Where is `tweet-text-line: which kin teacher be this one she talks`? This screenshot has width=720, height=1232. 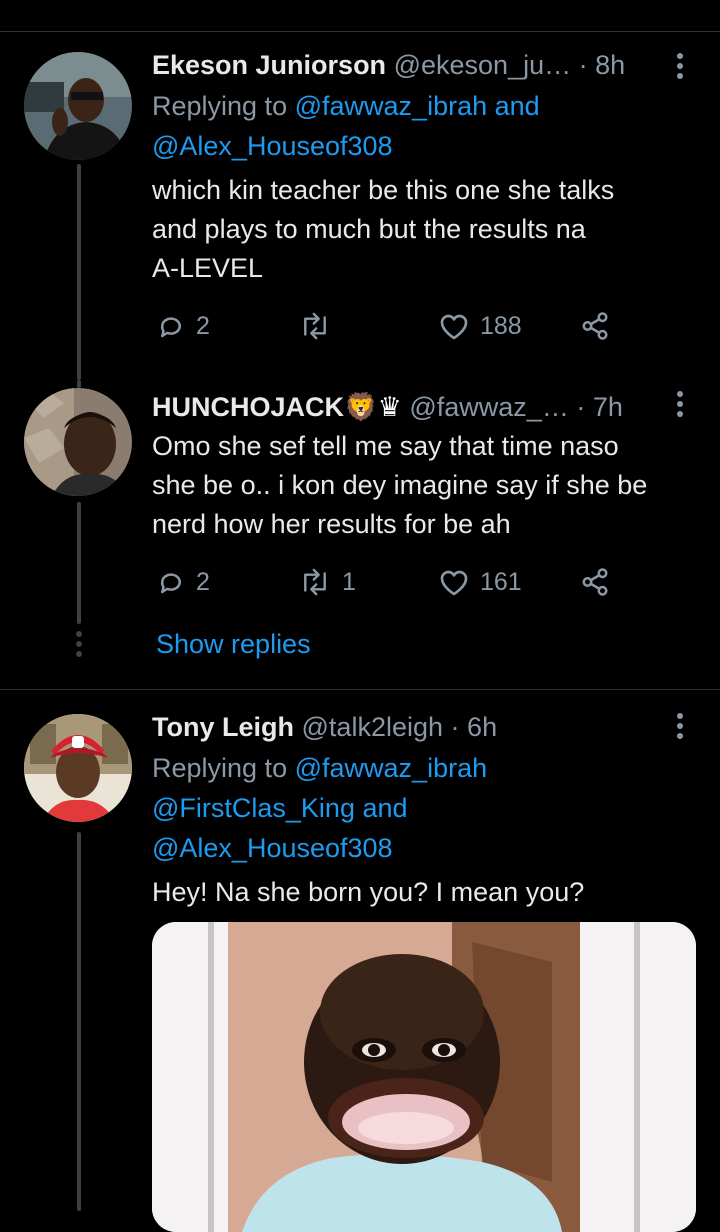 tweet-text-line: which kin teacher be this one she talks is located at coordinates (383, 190).